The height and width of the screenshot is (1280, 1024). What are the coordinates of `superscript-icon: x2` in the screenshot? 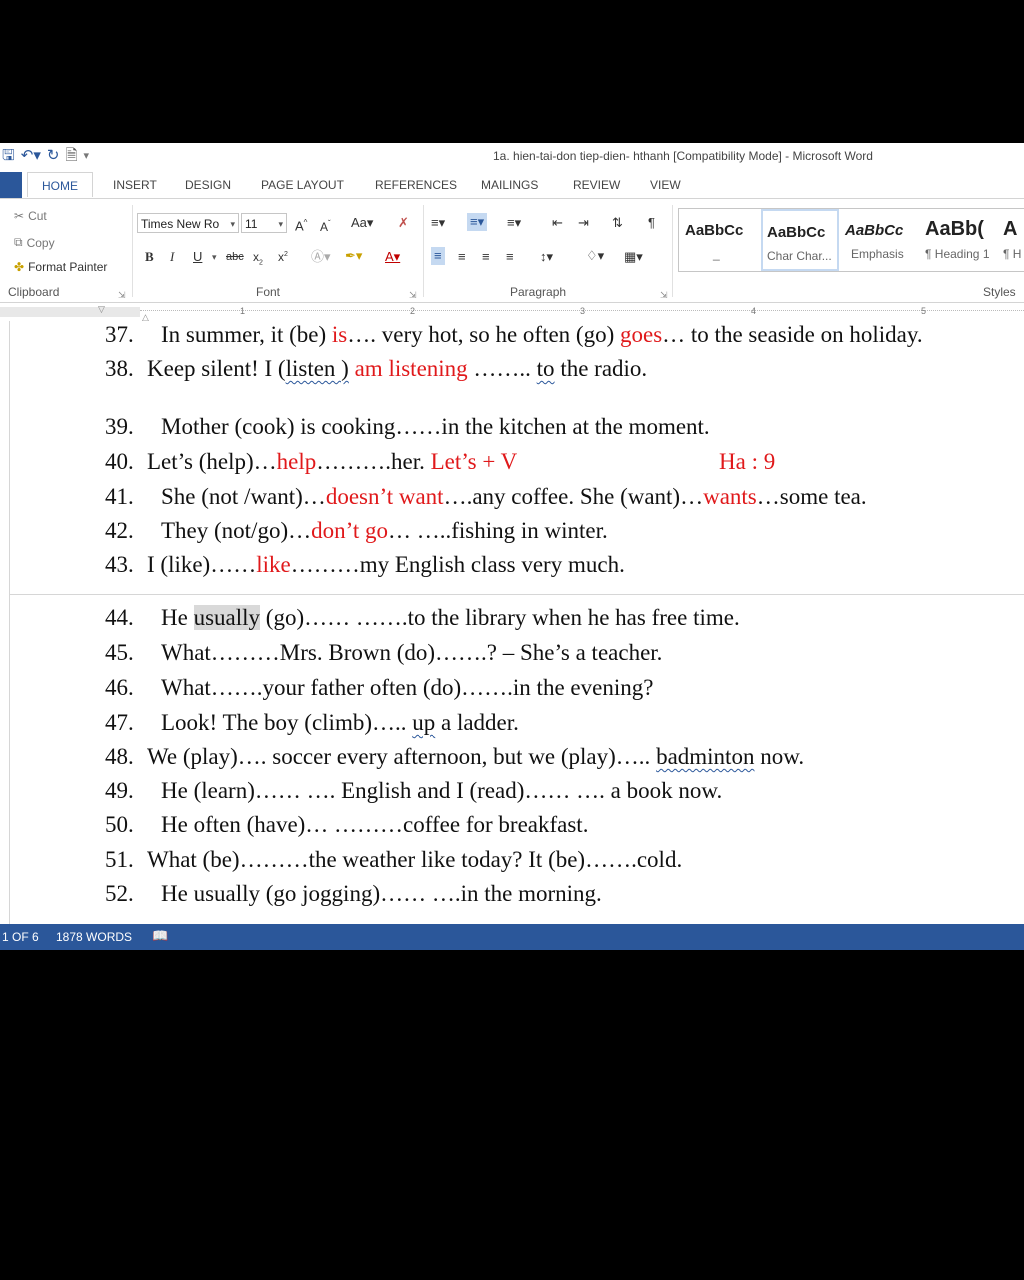 It's located at (283, 256).